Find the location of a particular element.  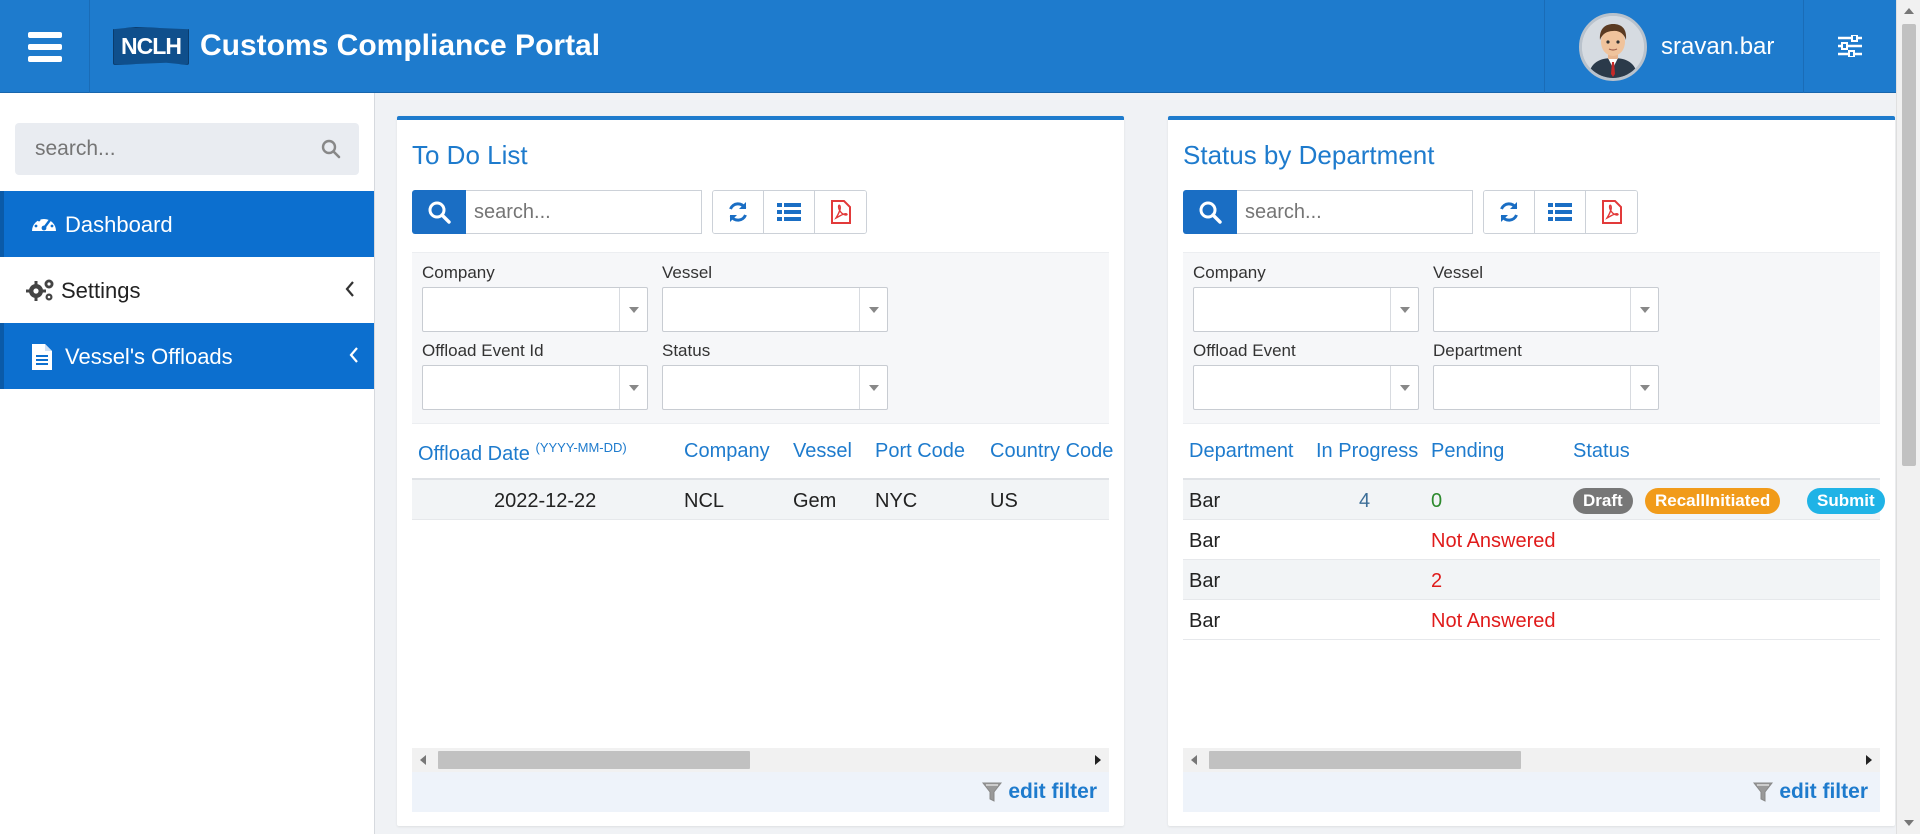

control-panel-button is located at coordinates (1850, 46).